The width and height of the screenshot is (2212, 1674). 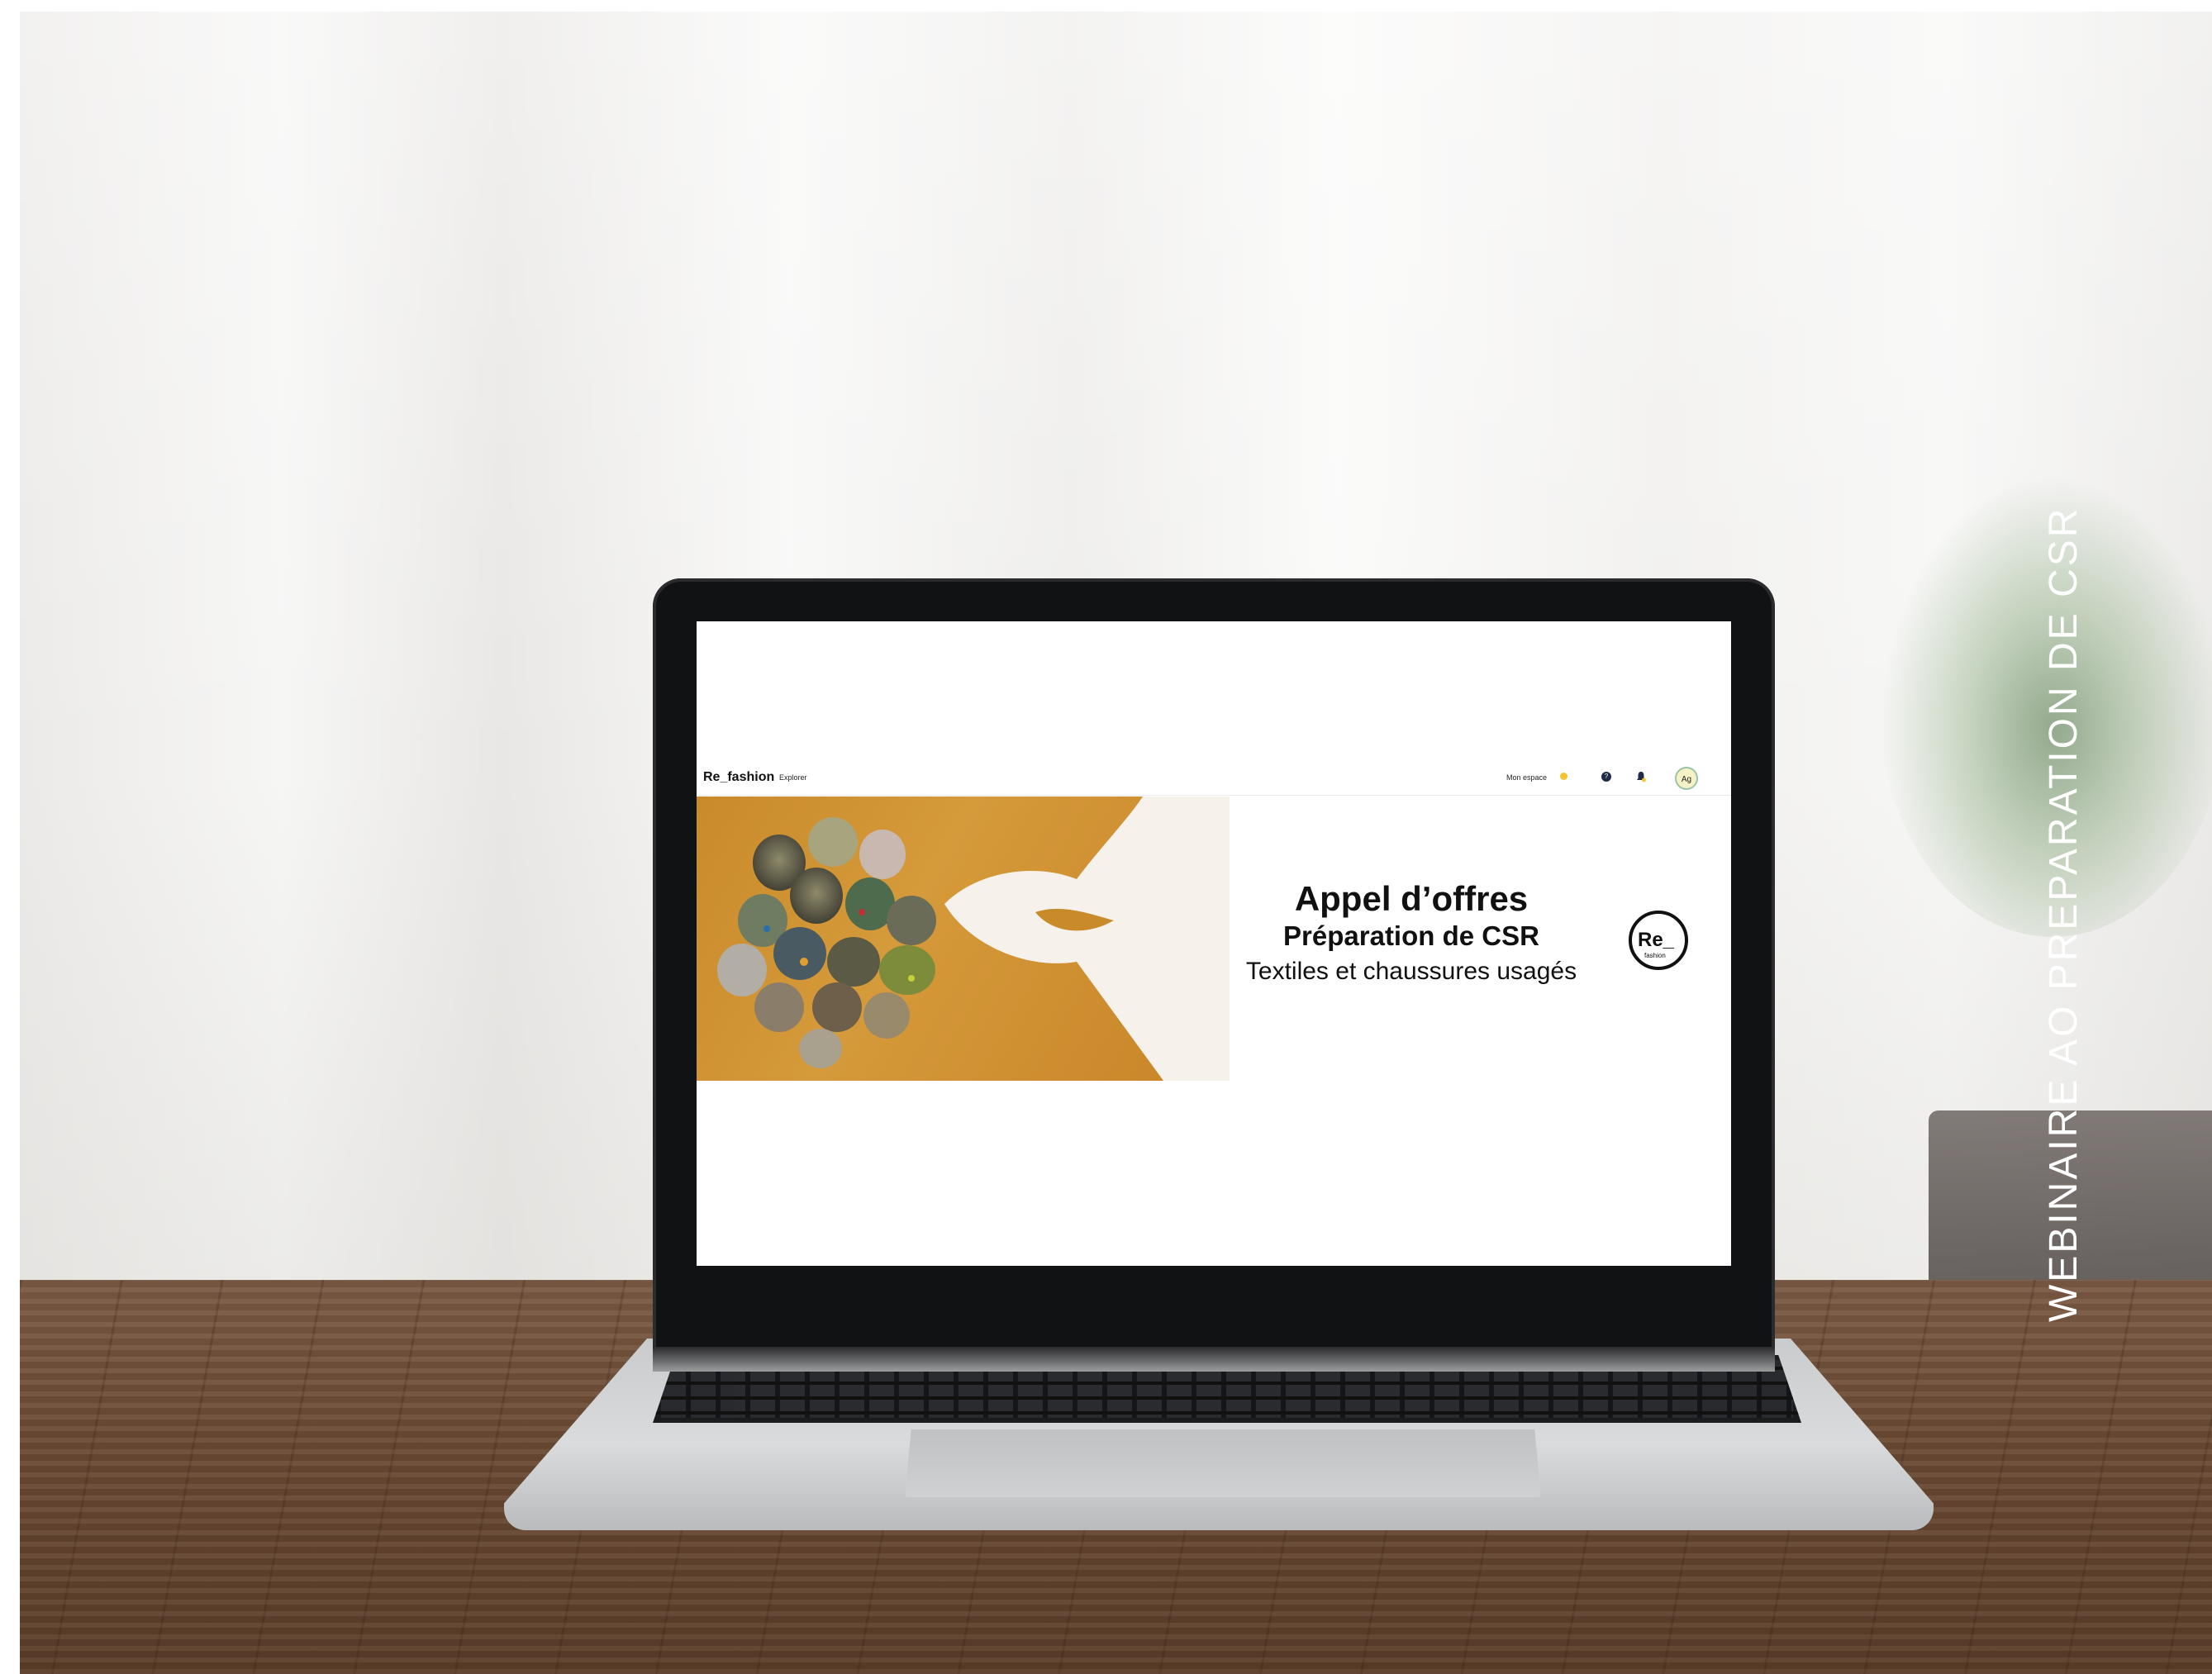 I want to click on brand-logo: Re_fashion, so click(x=738, y=777).